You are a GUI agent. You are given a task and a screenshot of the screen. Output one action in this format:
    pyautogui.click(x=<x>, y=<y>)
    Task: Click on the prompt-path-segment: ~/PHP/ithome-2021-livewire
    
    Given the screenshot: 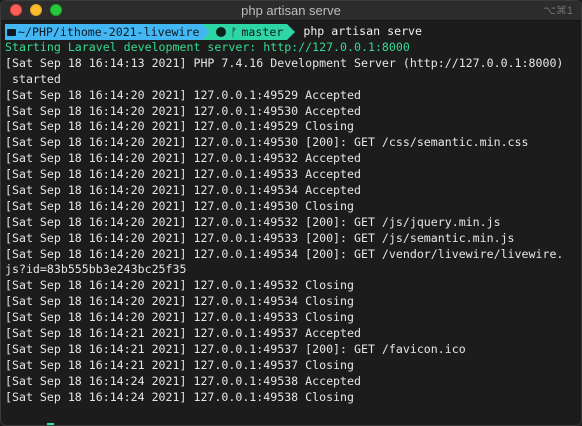 What is the action you would take?
    pyautogui.click(x=104, y=32)
    